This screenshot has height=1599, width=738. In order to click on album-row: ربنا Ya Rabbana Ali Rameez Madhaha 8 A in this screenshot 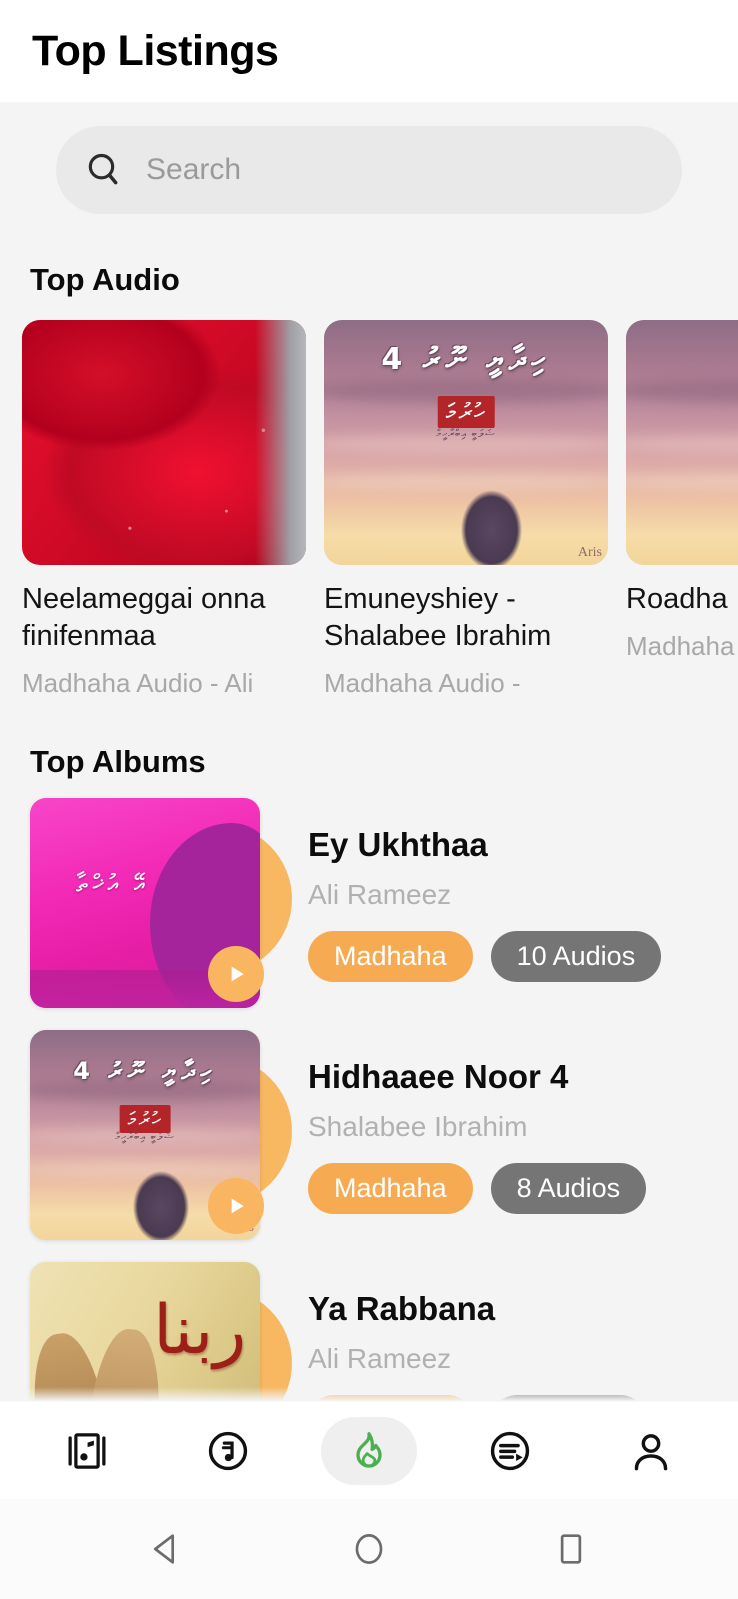, I will do `click(369, 1331)`.